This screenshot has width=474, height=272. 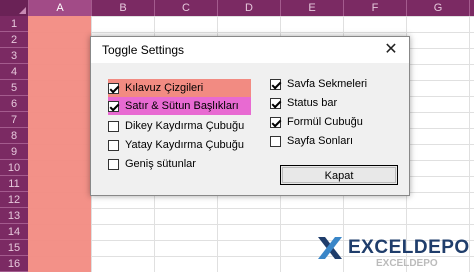 What do you see at coordinates (391, 50) in the screenshot?
I see `close-icon: ✕` at bounding box center [391, 50].